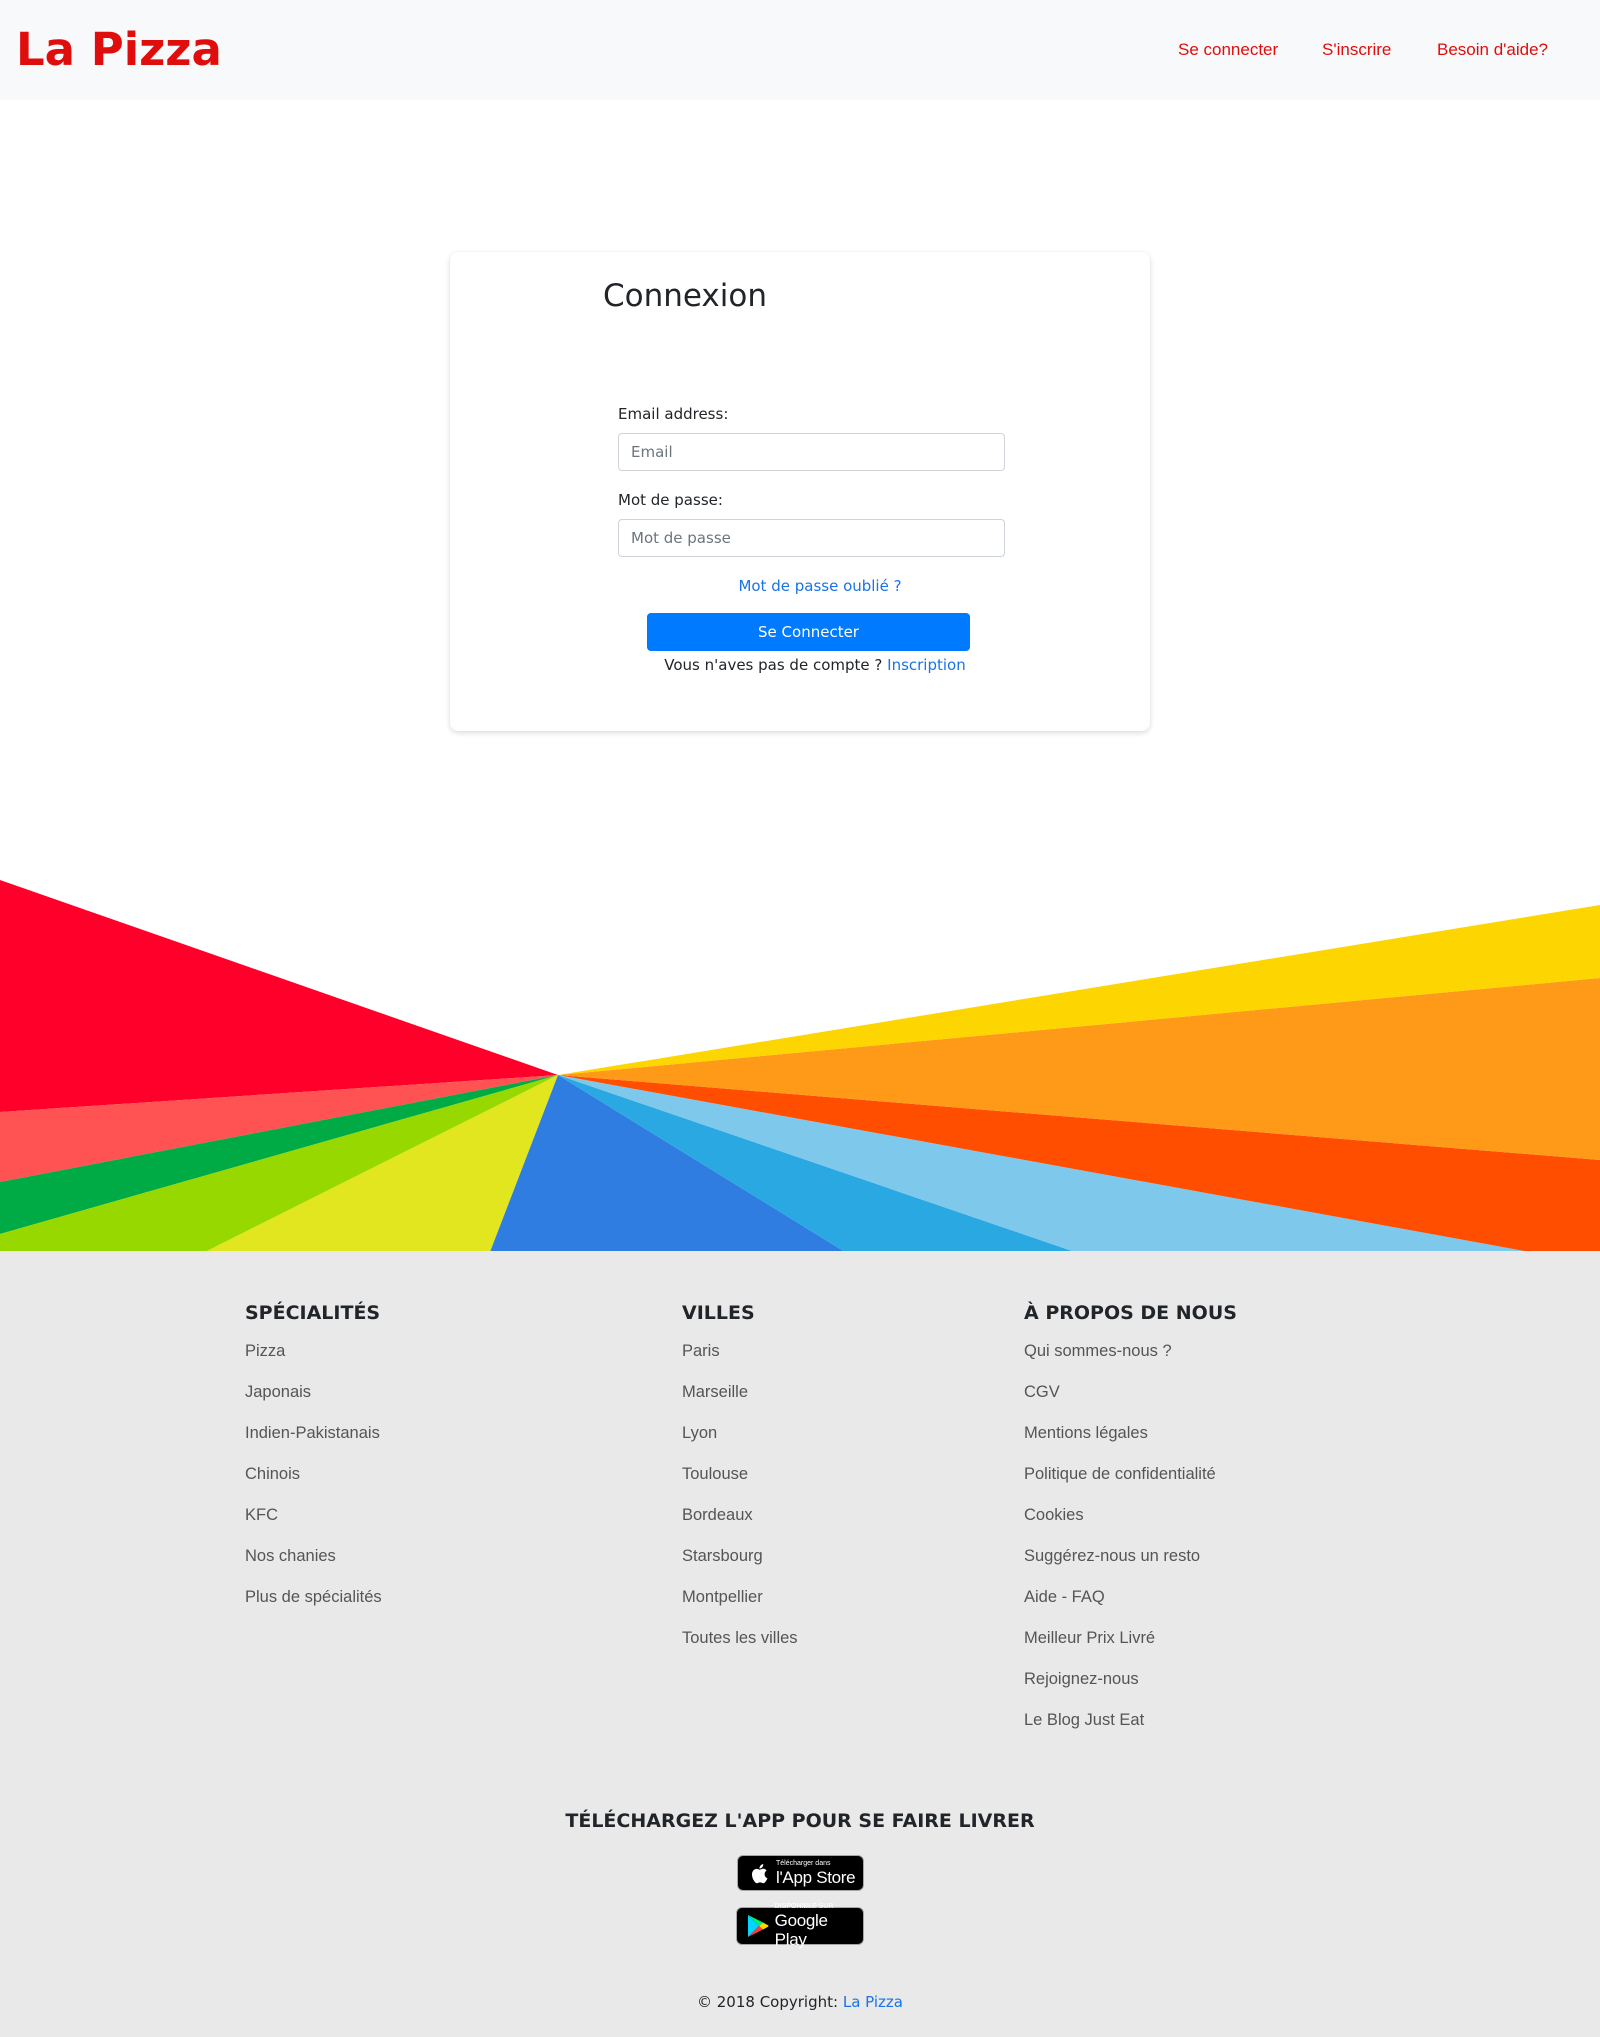  Describe the element at coordinates (773, 665) in the screenshot. I see `signup-prompt-text: Vous n'aves pas de compte ?` at that location.